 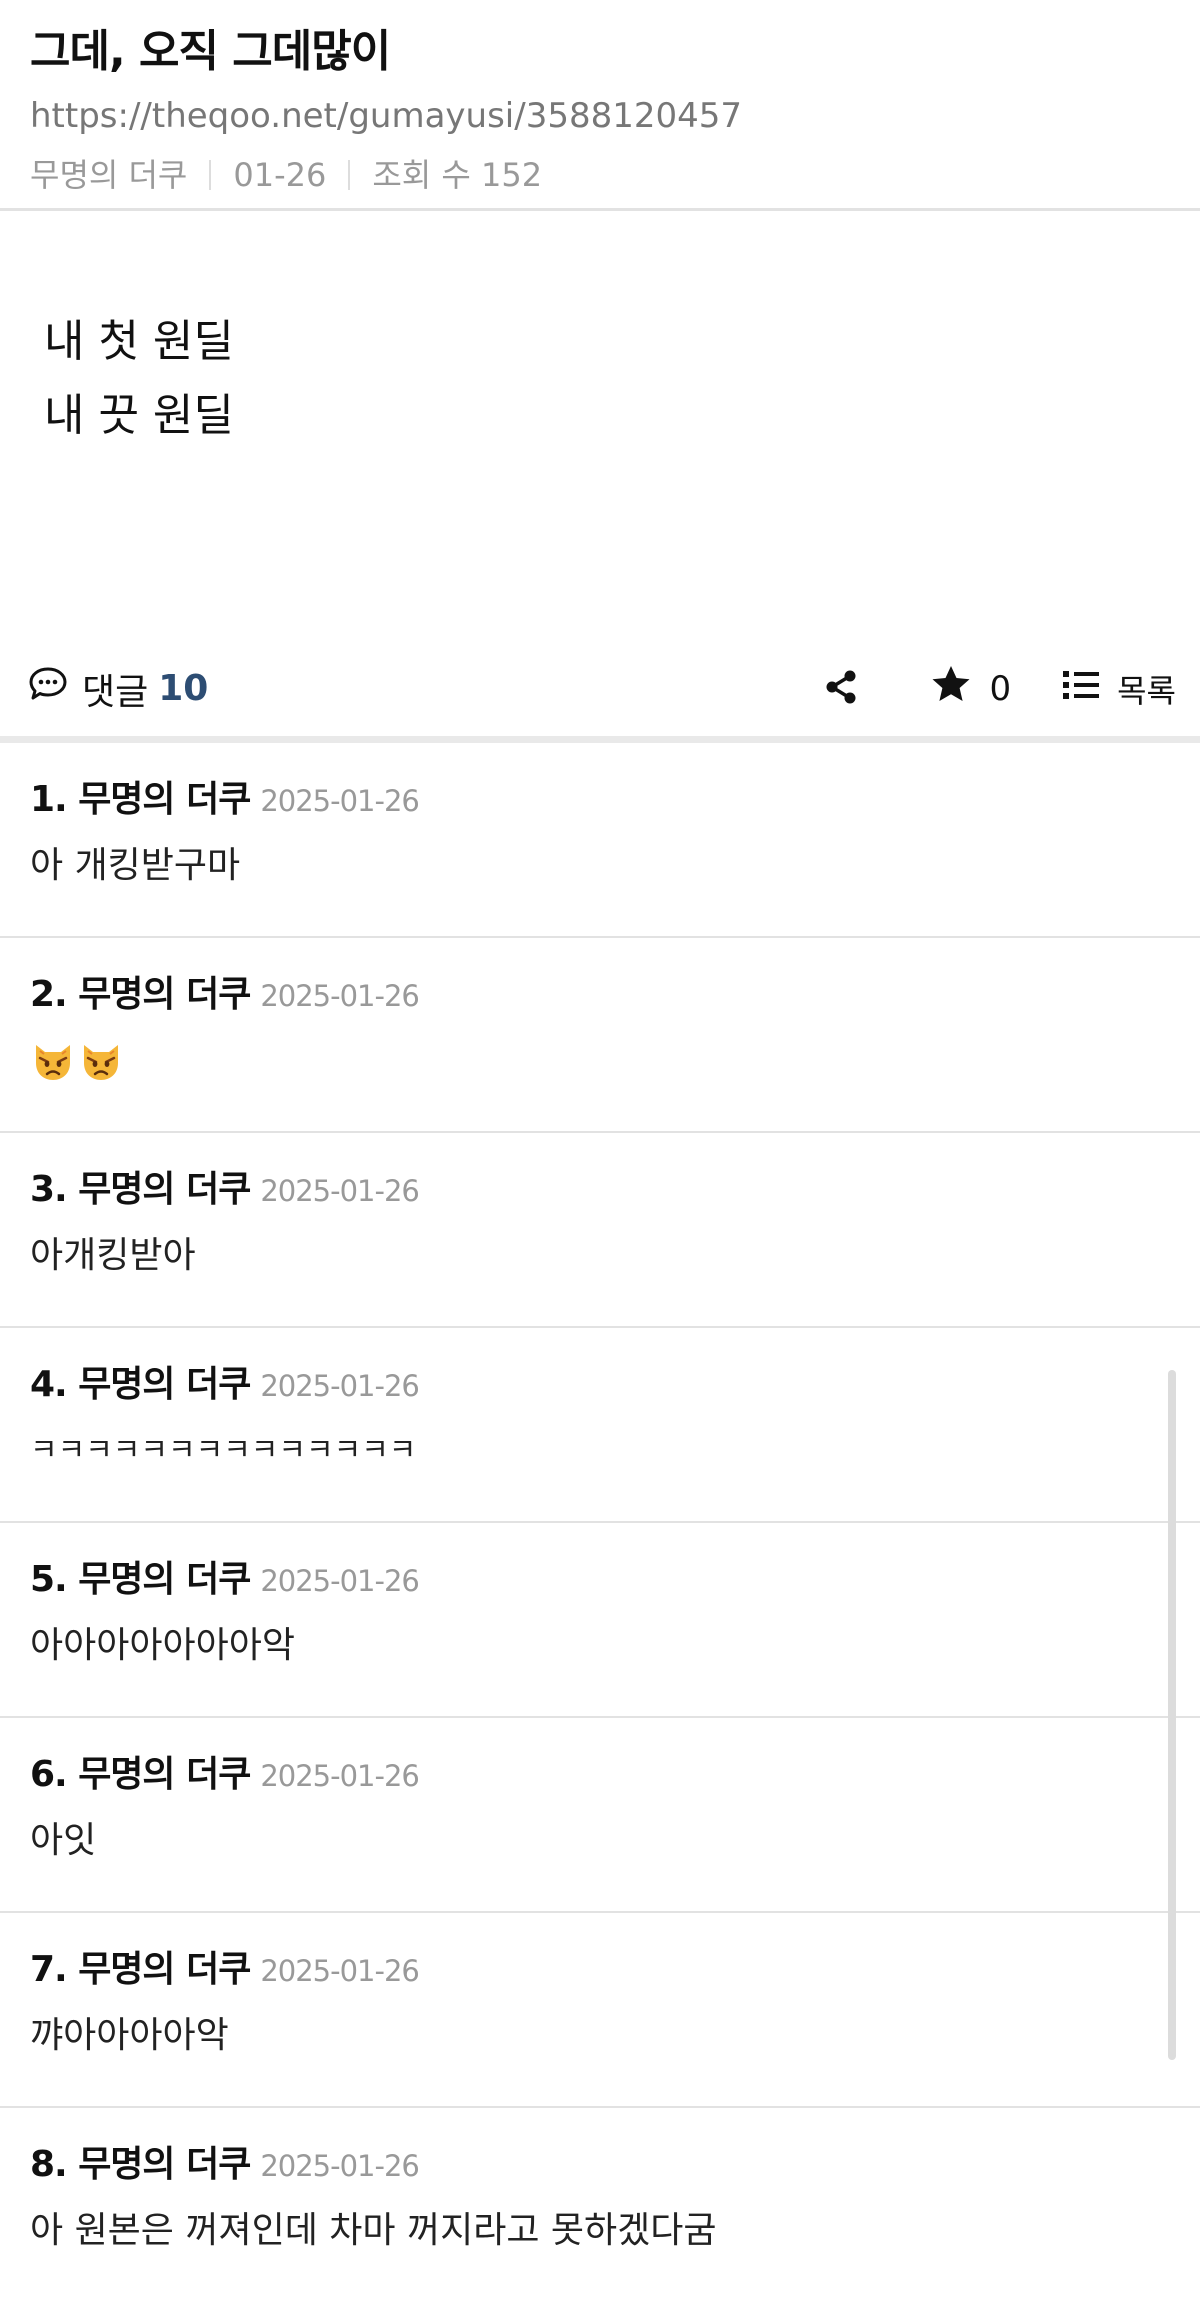 I want to click on comment-text: ㅋㅋㅋㅋㅋㅋㅋㅋㅋㅋㅋㅋㅋㅋ, so click(x=223, y=1450).